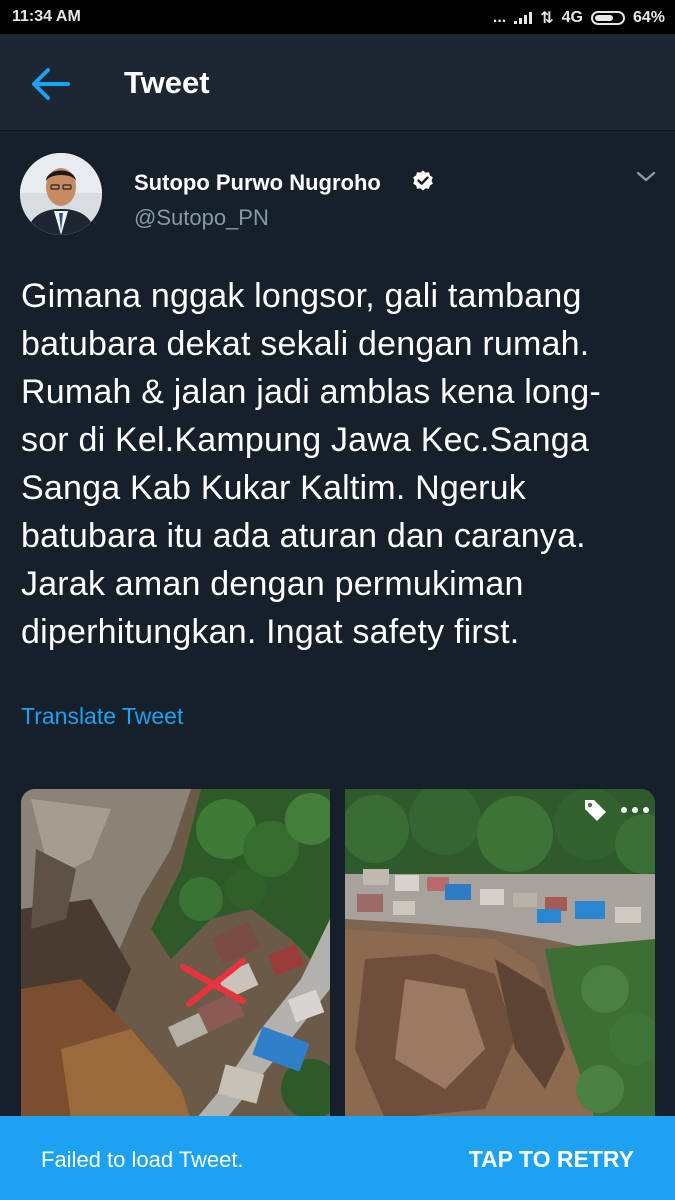 The image size is (675, 1200). I want to click on data-arrows-icon: ⇅, so click(547, 18).